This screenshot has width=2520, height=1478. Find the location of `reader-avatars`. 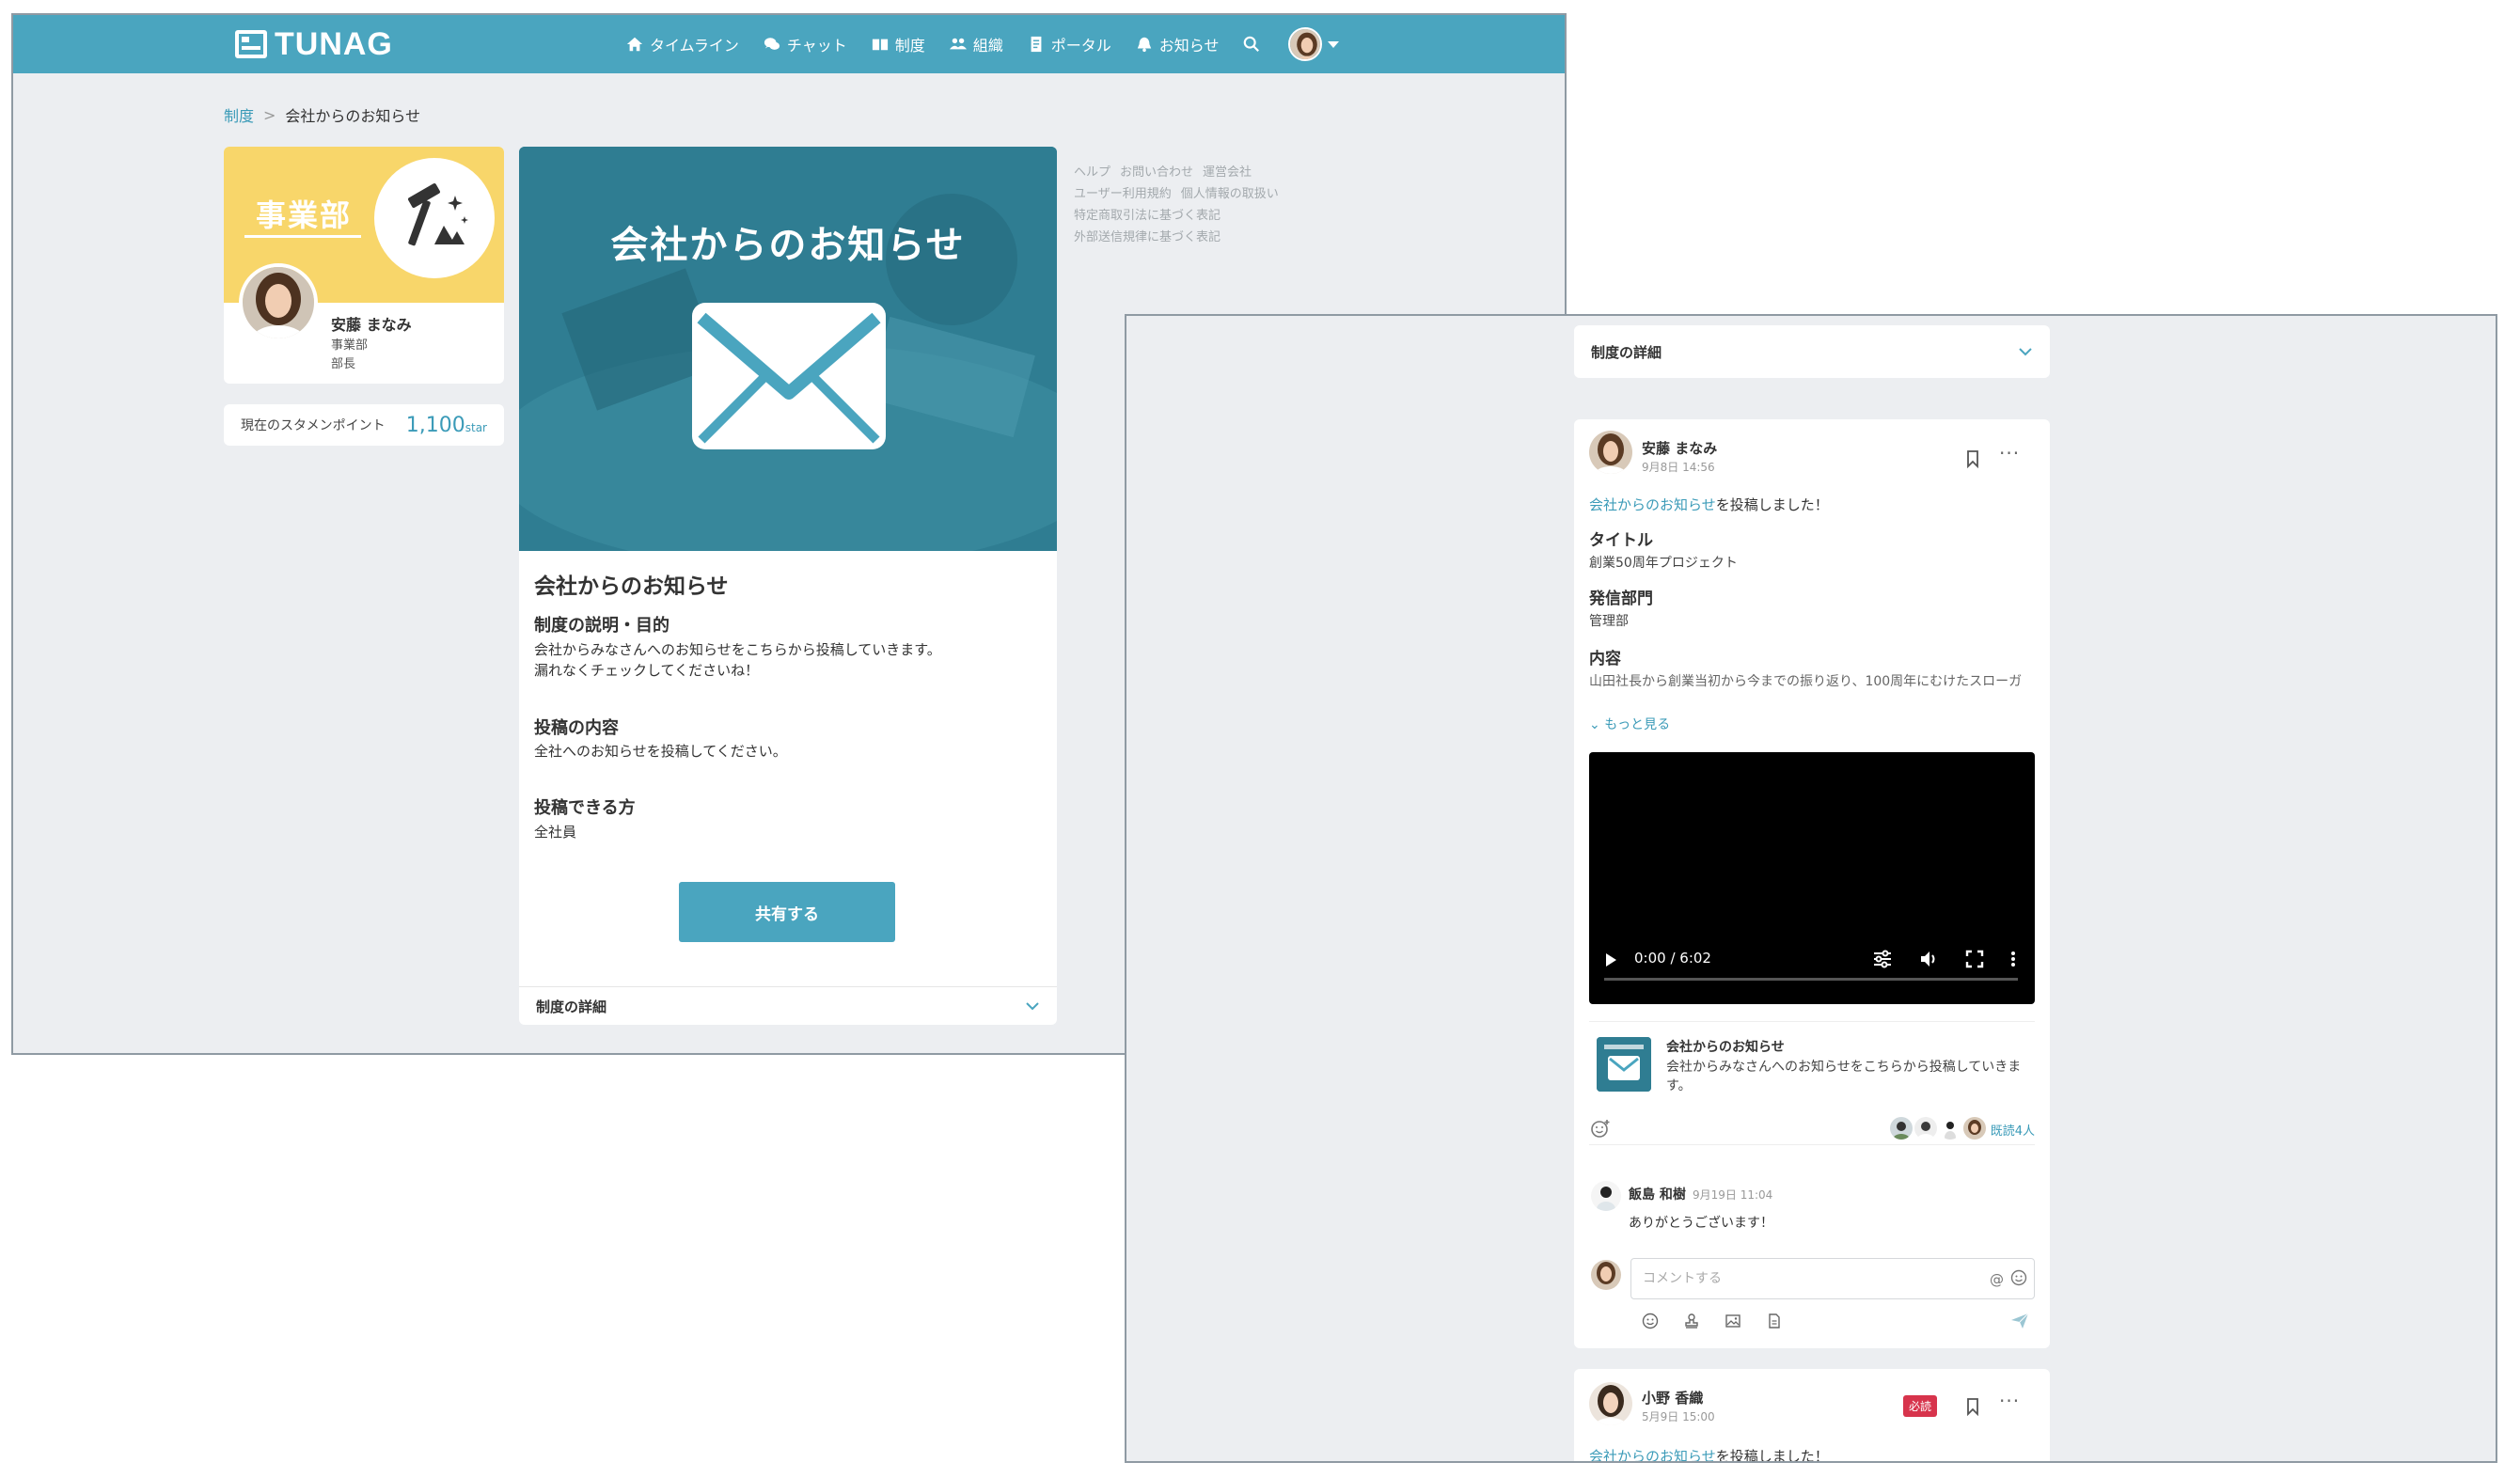

reader-avatars is located at coordinates (1938, 1128).